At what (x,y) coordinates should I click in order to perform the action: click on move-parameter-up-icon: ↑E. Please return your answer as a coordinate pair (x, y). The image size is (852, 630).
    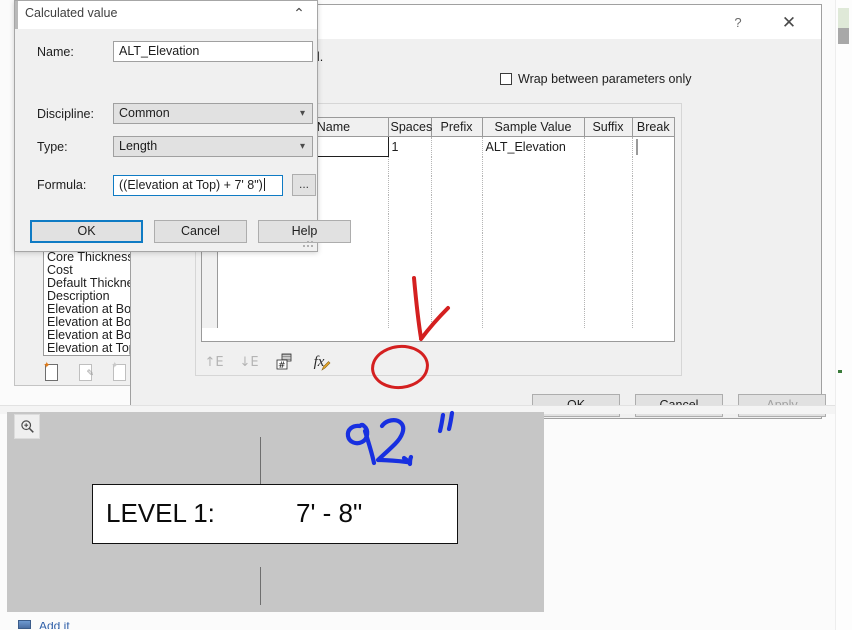
    Looking at the image, I should click on (214, 362).